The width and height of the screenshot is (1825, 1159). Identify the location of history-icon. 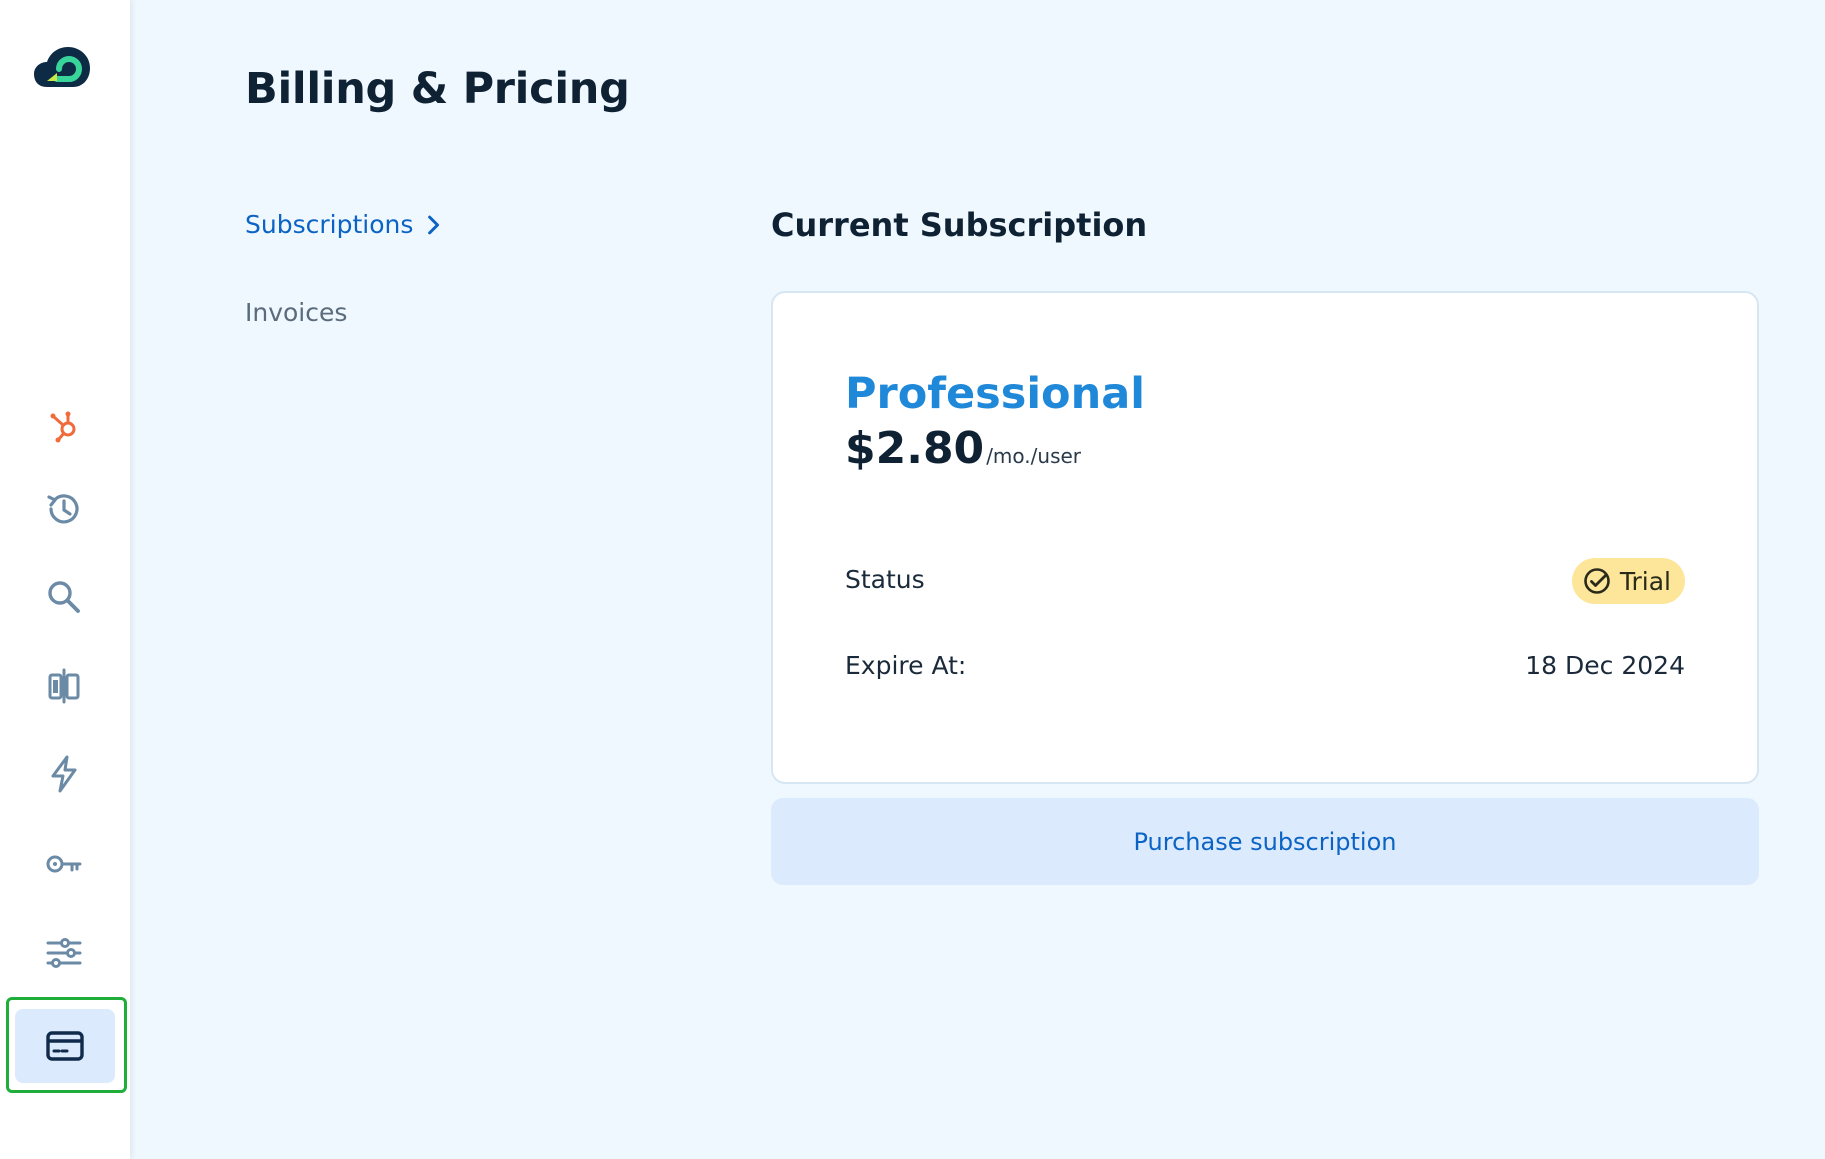
(64, 509).